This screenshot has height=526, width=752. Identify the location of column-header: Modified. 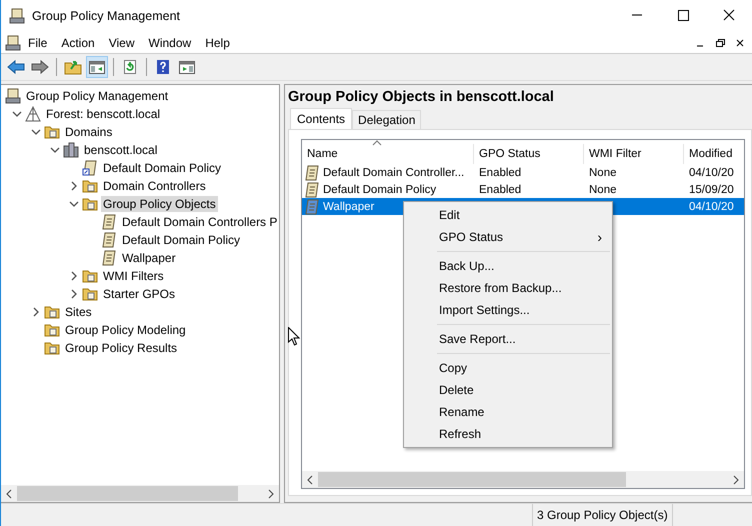
(714, 154).